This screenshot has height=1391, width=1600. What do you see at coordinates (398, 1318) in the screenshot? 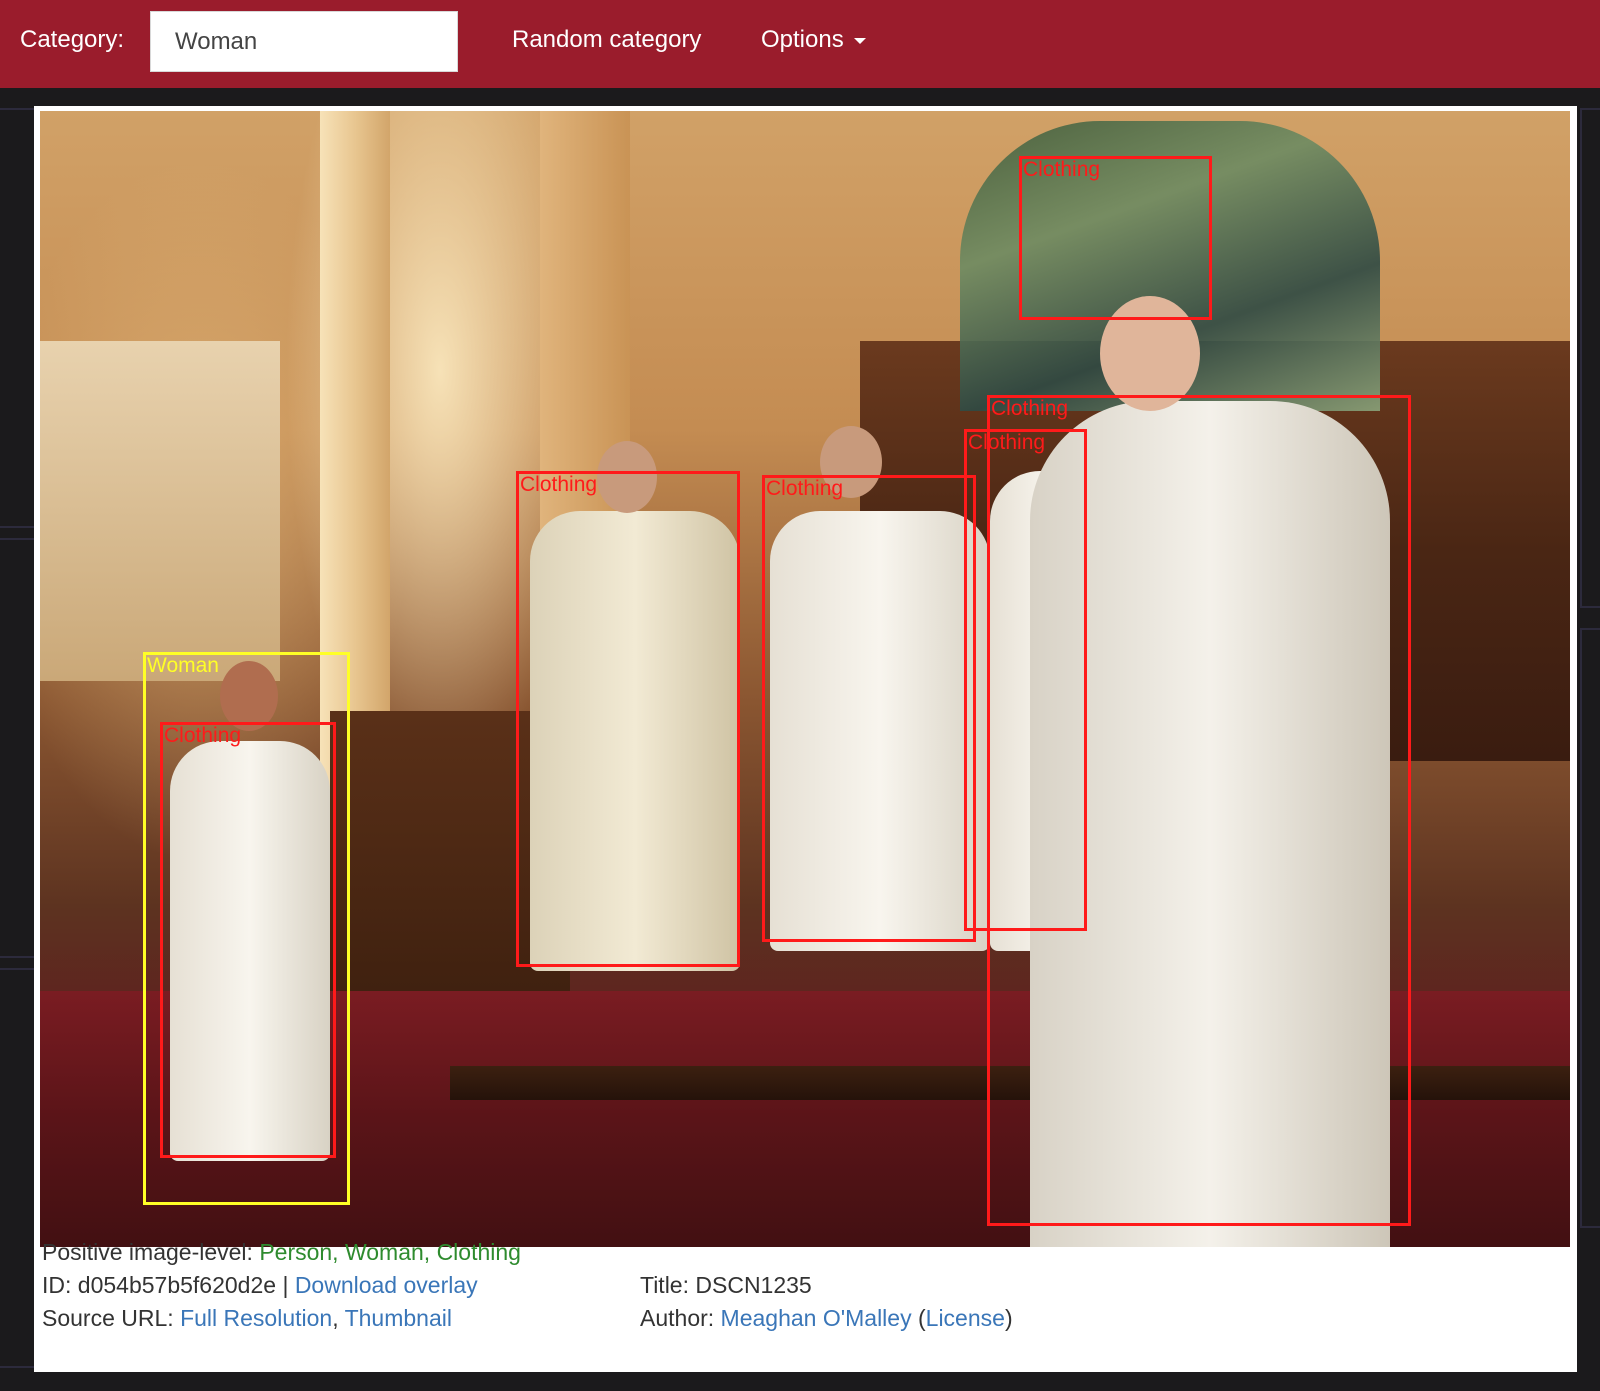
I see `thumbnail-link: Thumbnail` at bounding box center [398, 1318].